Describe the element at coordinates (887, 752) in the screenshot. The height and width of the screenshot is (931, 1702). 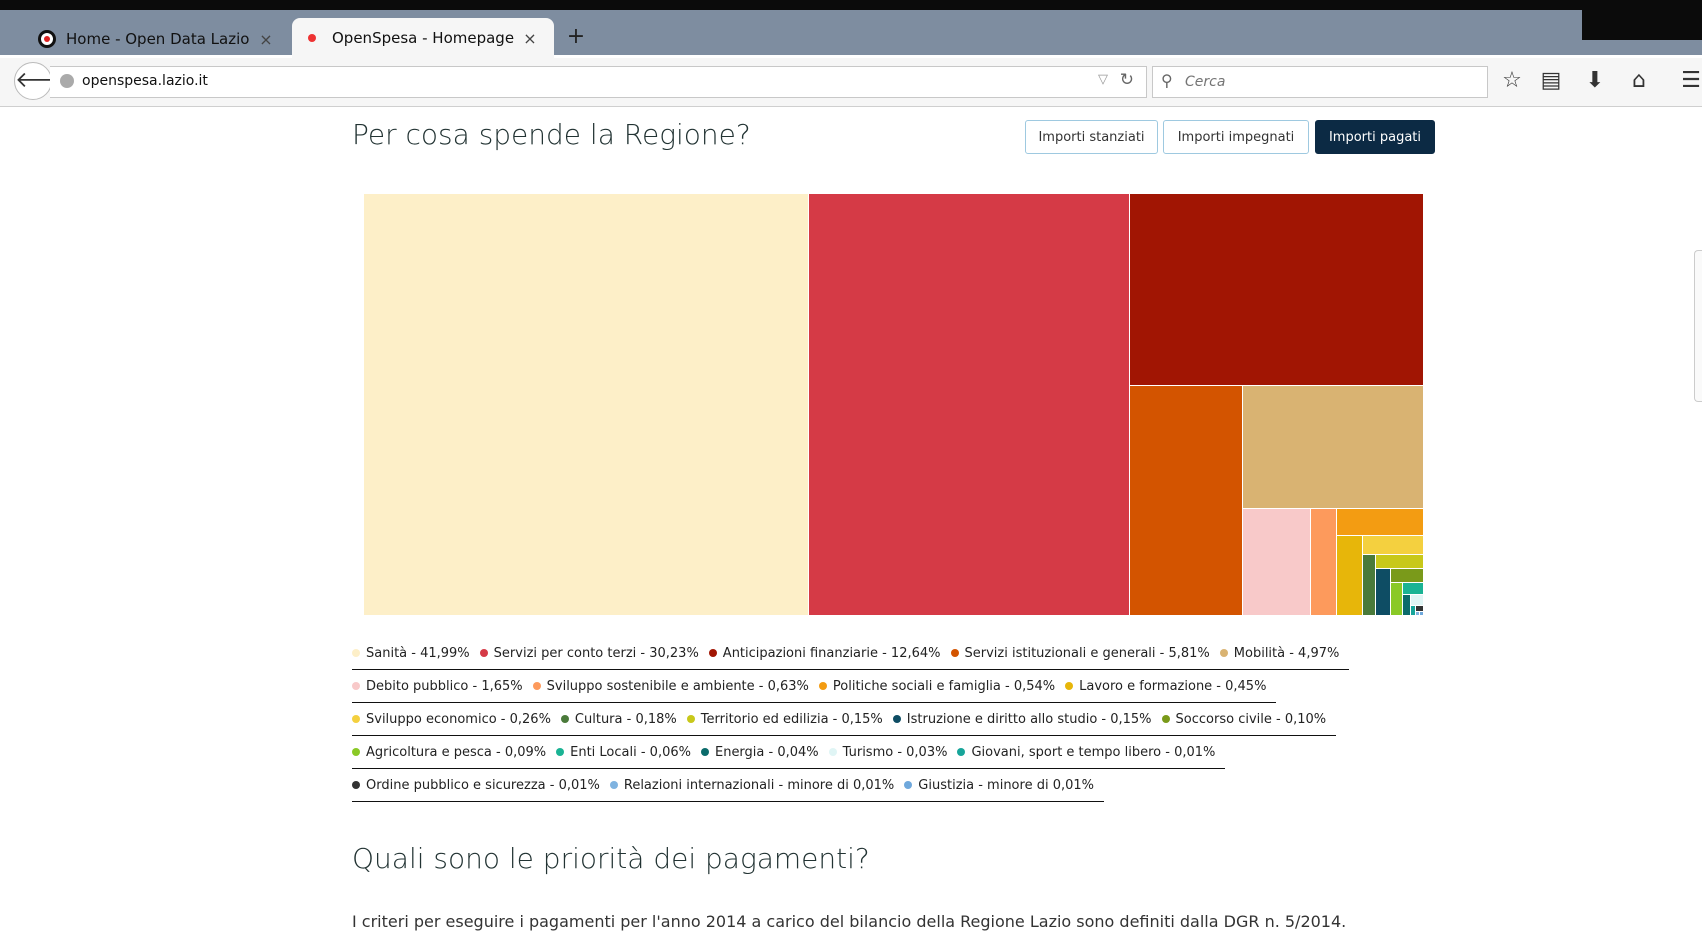
I see `legend-item: Turismo - 0,03%` at that location.